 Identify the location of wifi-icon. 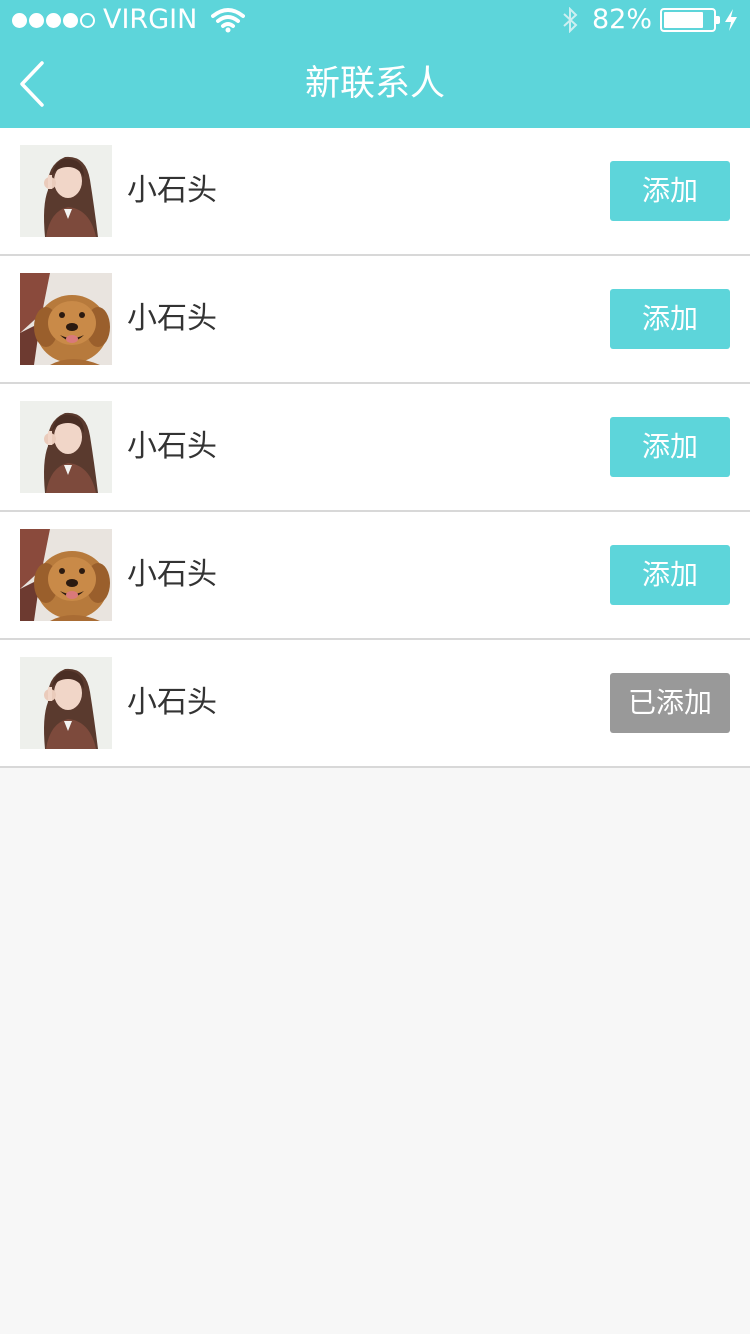
(228, 20).